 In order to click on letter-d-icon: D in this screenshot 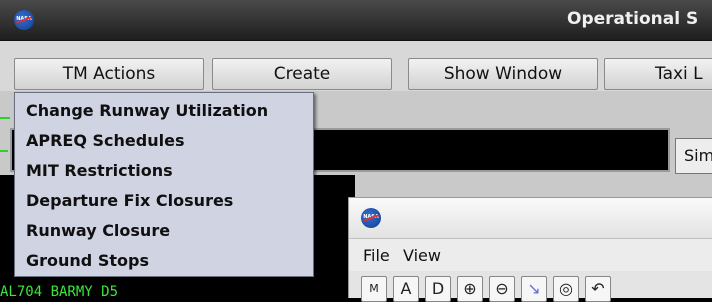, I will do `click(438, 289)`.